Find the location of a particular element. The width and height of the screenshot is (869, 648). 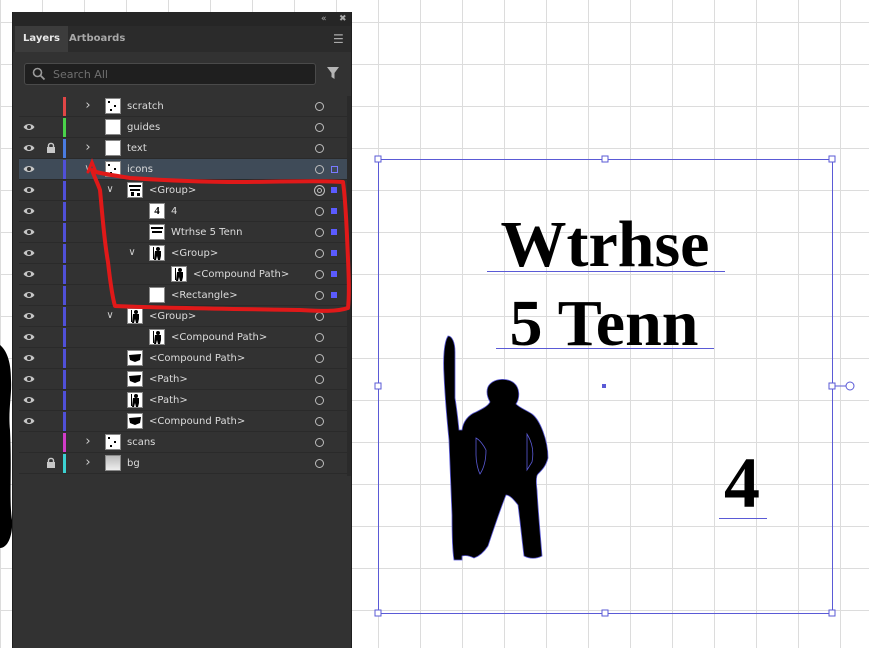

filter-icon is located at coordinates (333, 73).